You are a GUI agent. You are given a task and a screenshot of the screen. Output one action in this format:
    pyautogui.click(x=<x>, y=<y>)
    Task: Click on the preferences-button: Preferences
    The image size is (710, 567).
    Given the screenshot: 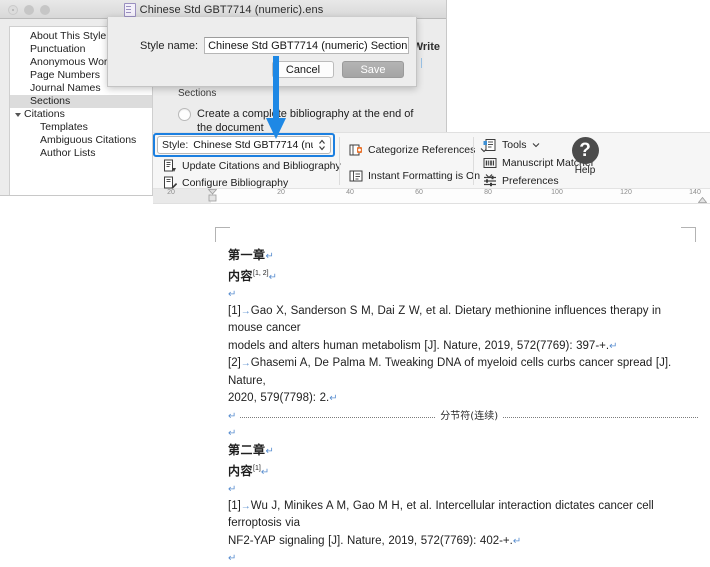 What is the action you would take?
    pyautogui.click(x=521, y=181)
    